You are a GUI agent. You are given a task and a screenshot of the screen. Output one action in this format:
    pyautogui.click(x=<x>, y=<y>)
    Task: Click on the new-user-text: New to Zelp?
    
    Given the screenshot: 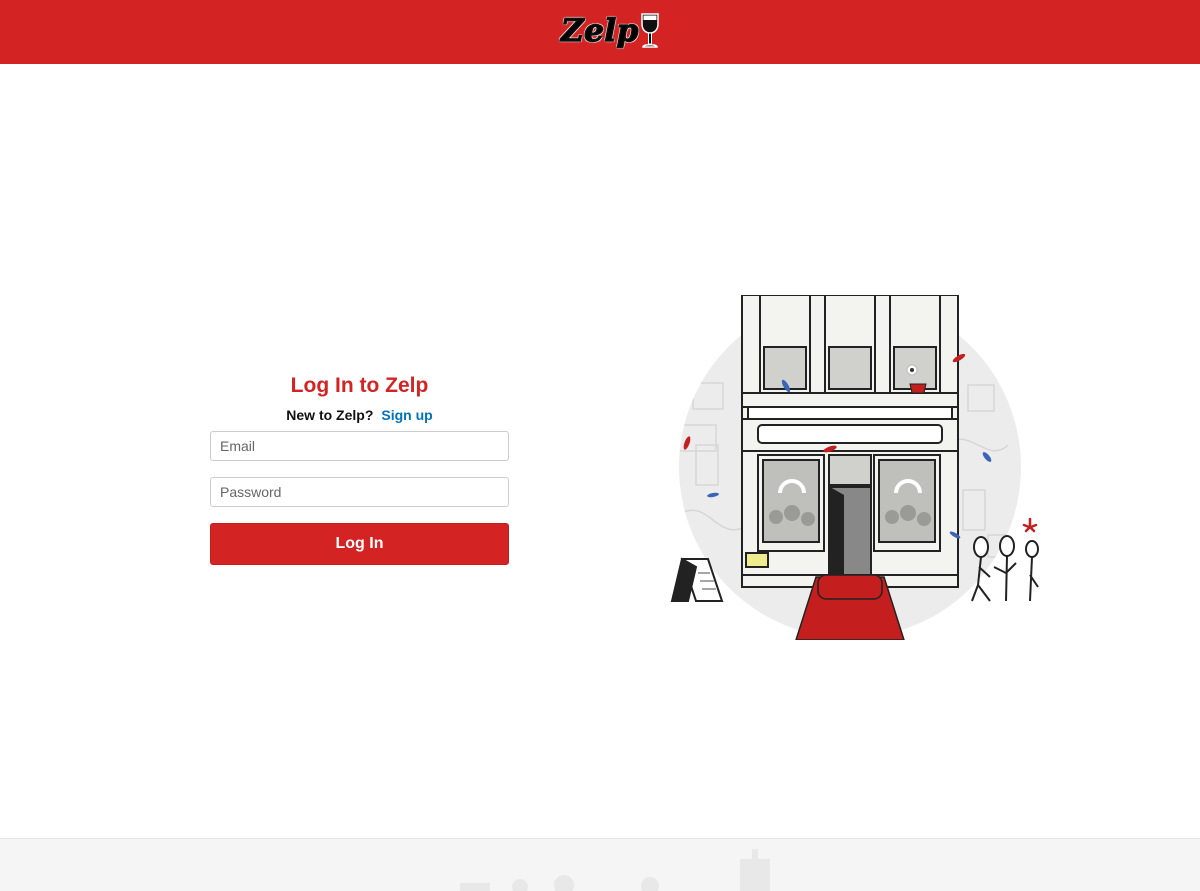 What is the action you would take?
    pyautogui.click(x=330, y=415)
    